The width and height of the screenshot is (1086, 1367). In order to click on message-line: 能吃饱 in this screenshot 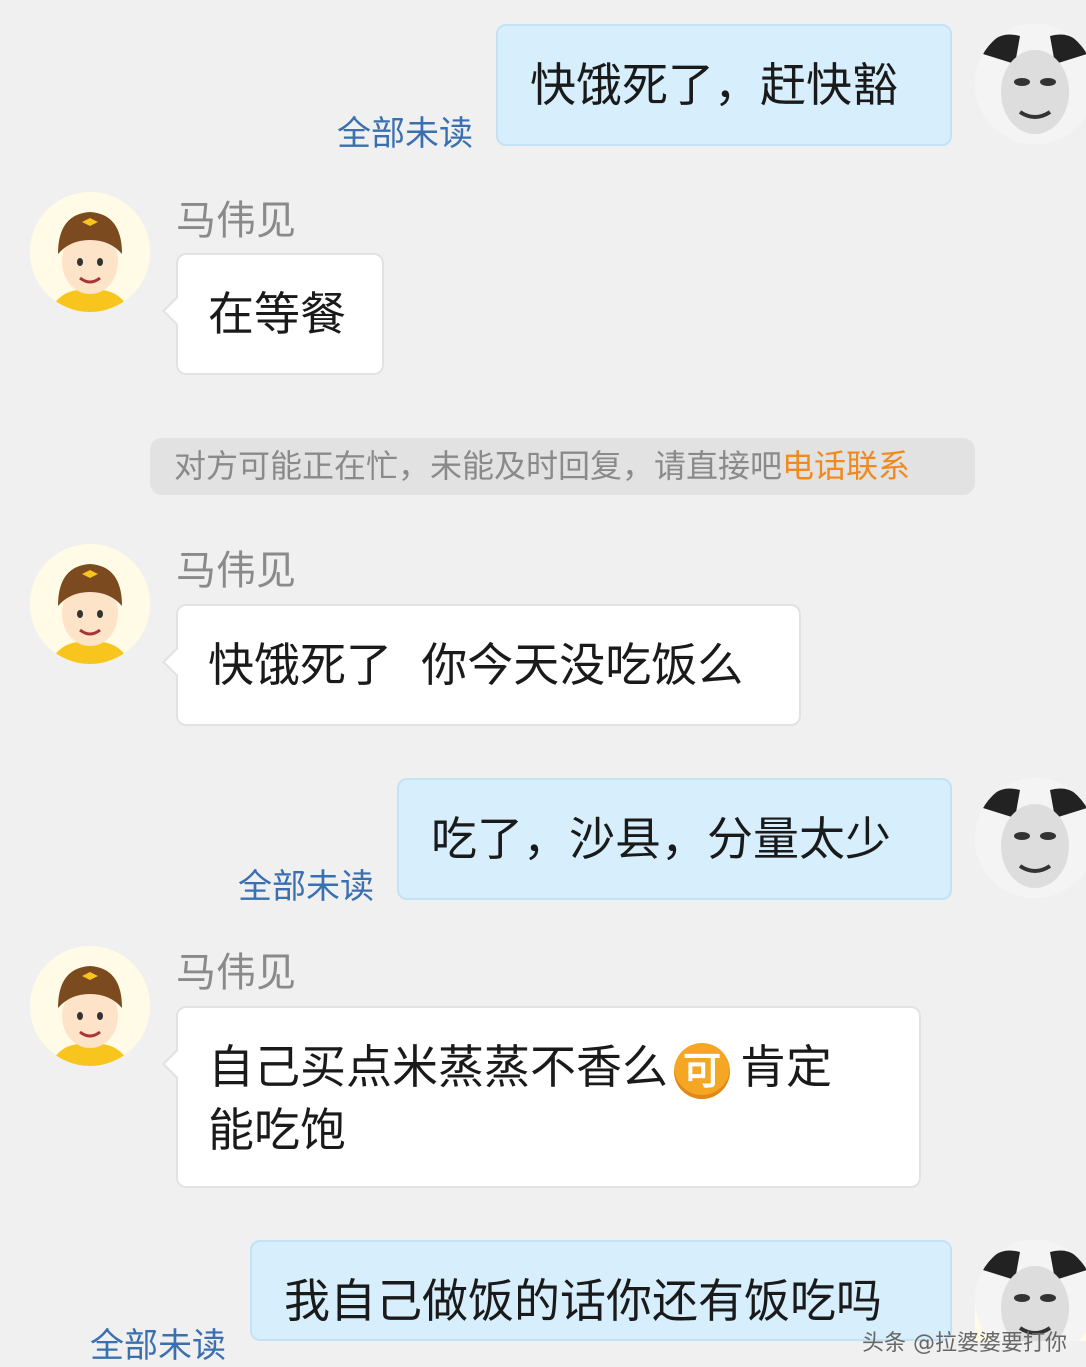, I will do `click(277, 1129)`.